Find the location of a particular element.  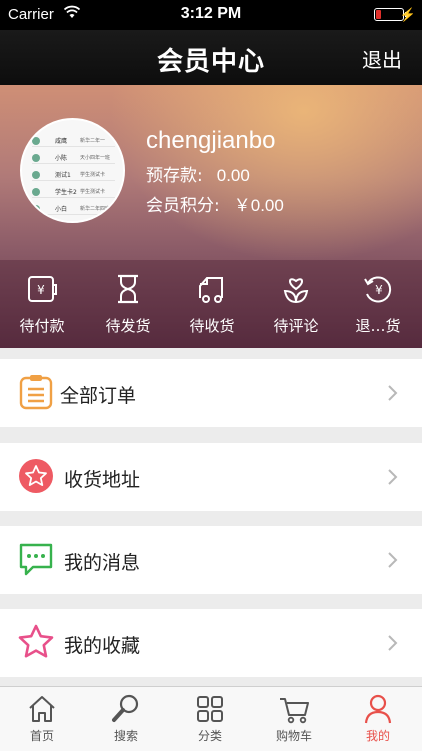

tab-label: 购物车 is located at coordinates (293, 736).